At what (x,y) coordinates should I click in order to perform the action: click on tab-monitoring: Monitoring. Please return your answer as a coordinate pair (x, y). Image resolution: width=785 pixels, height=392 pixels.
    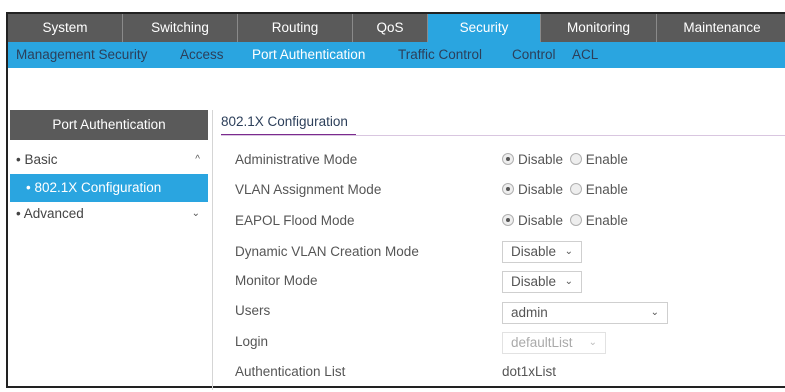
    Looking at the image, I should click on (599, 28).